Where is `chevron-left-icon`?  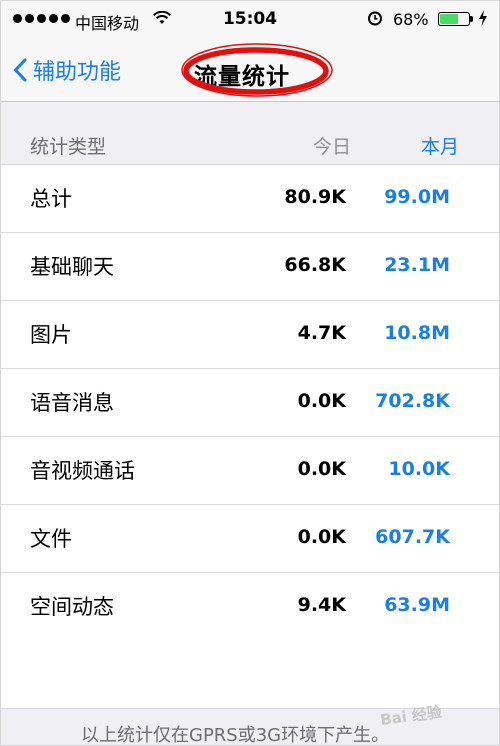
chevron-left-icon is located at coordinates (20, 70).